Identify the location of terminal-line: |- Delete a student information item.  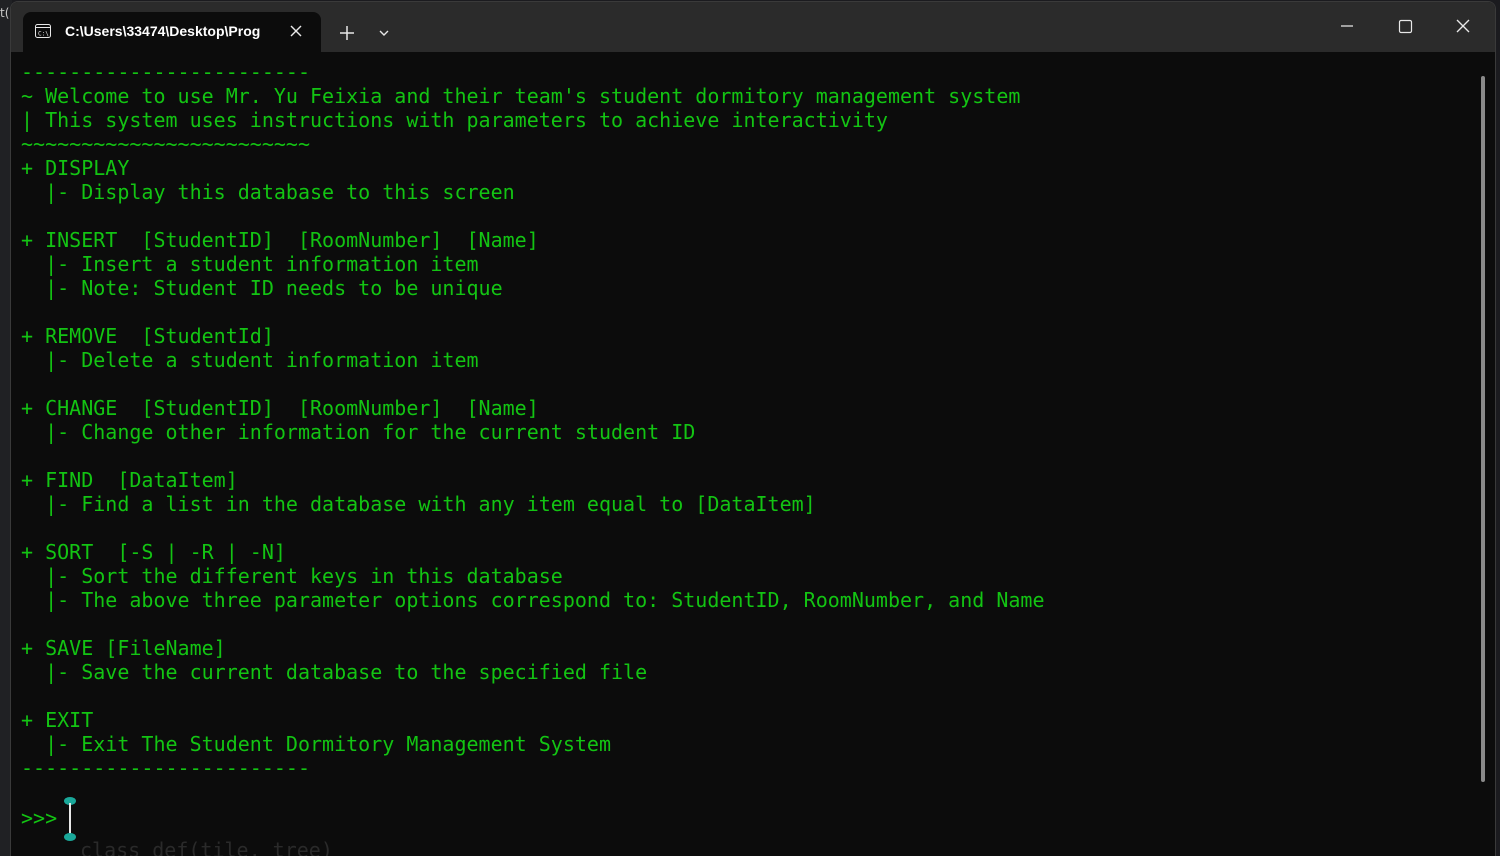
(250, 360).